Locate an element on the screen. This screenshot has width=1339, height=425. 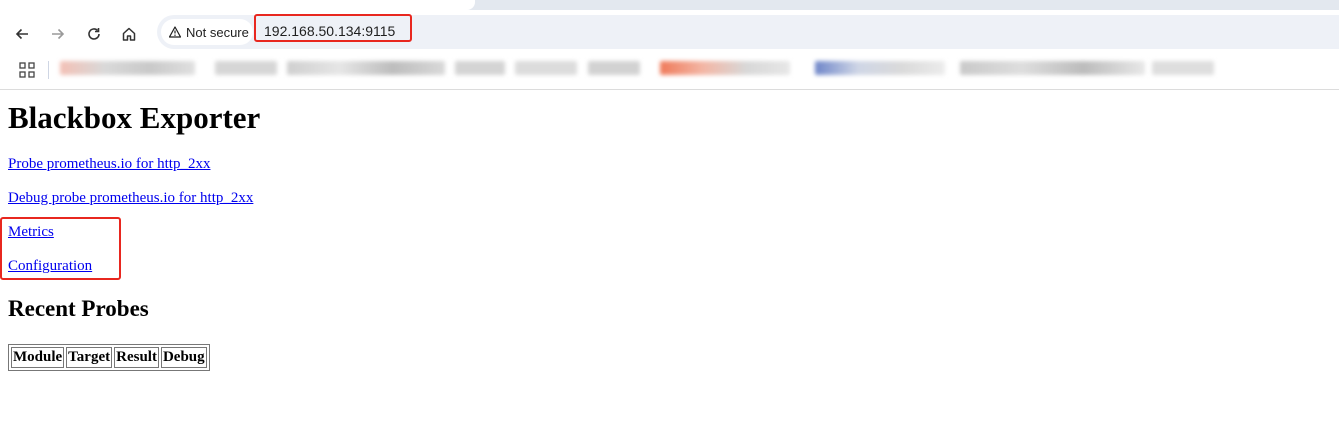
warning-triangle-icon is located at coordinates (175, 32).